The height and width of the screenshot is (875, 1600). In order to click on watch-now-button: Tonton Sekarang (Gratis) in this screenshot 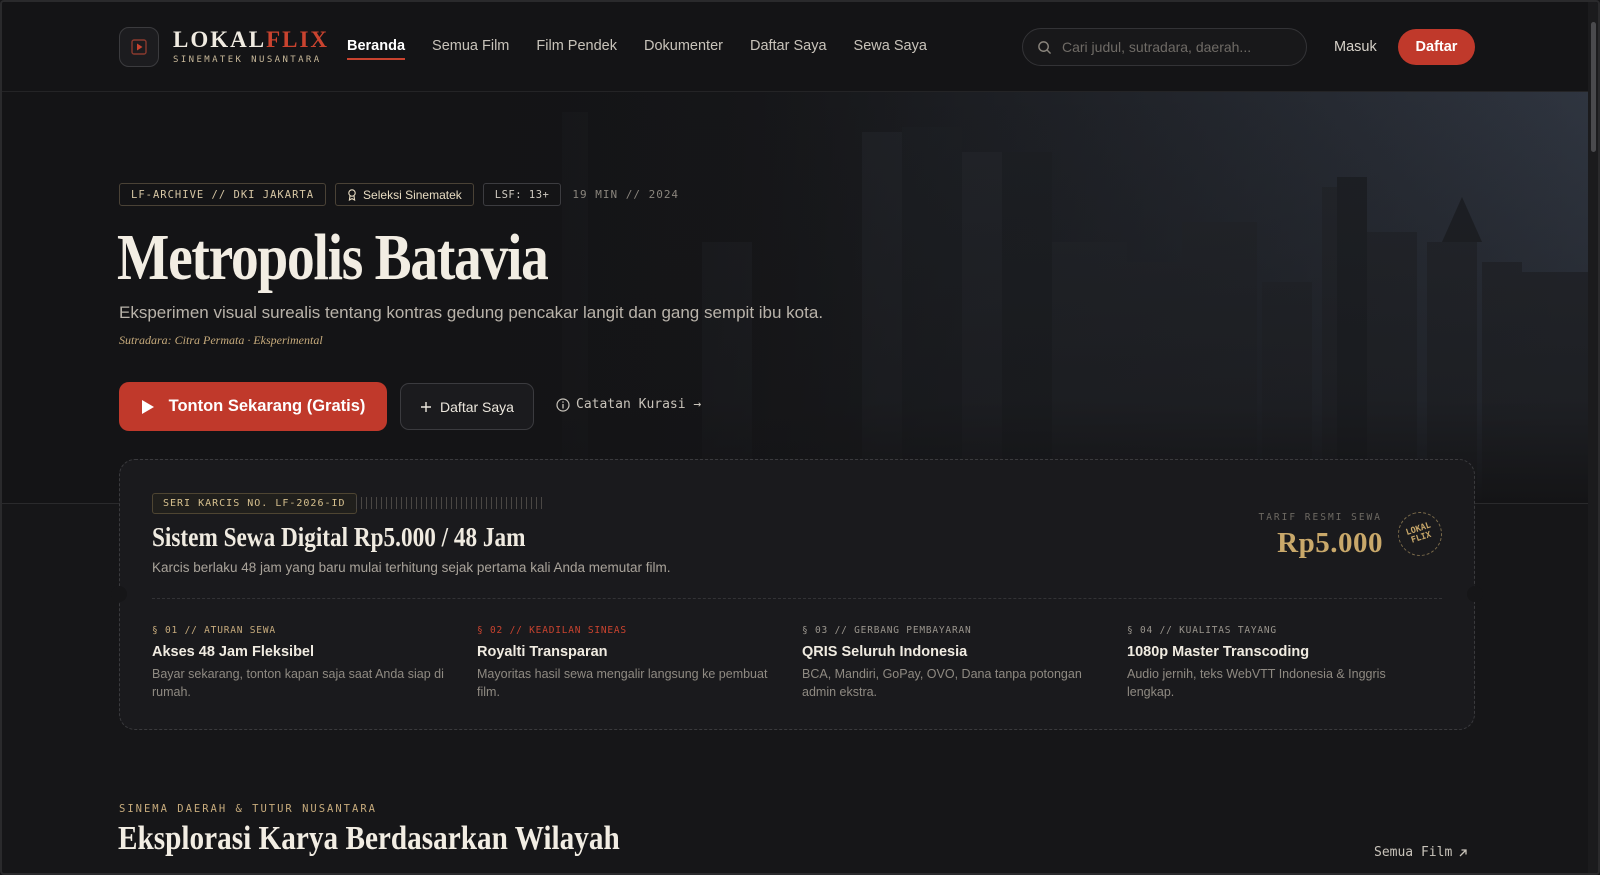, I will do `click(253, 406)`.